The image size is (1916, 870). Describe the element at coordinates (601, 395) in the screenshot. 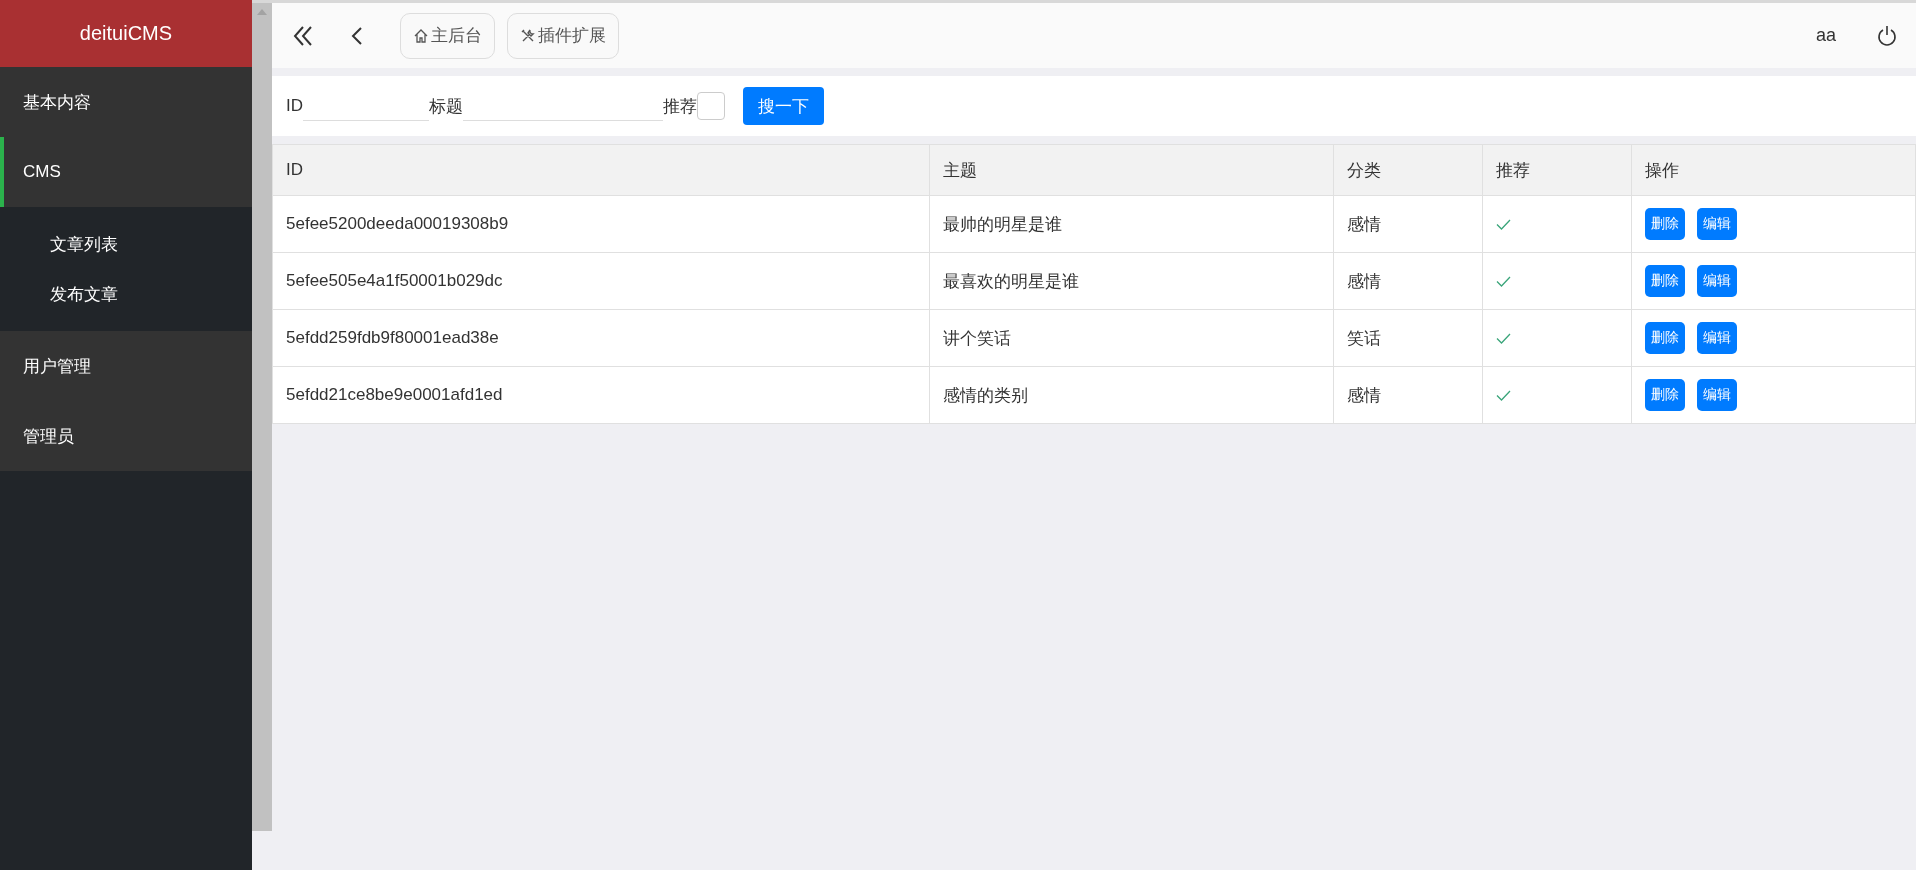

I see `table-cell: 5efdd21ce8be9e0001afd1ed` at that location.